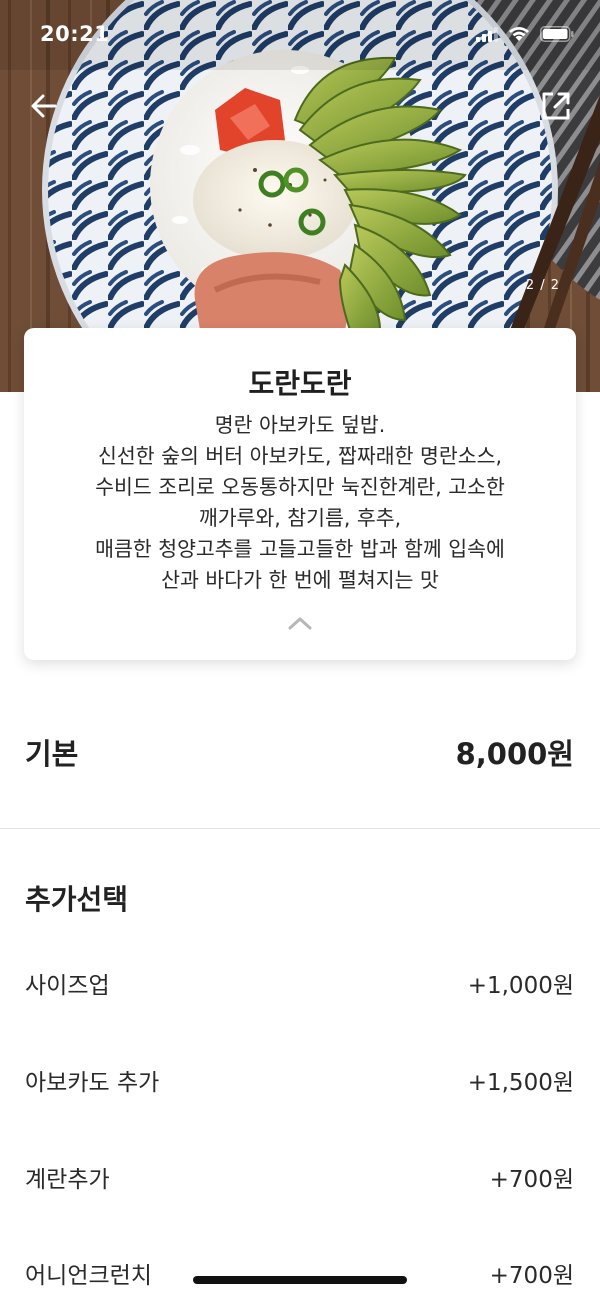 The height and width of the screenshot is (1299, 600). What do you see at coordinates (300, 1280) in the screenshot?
I see `home-indicator` at bounding box center [300, 1280].